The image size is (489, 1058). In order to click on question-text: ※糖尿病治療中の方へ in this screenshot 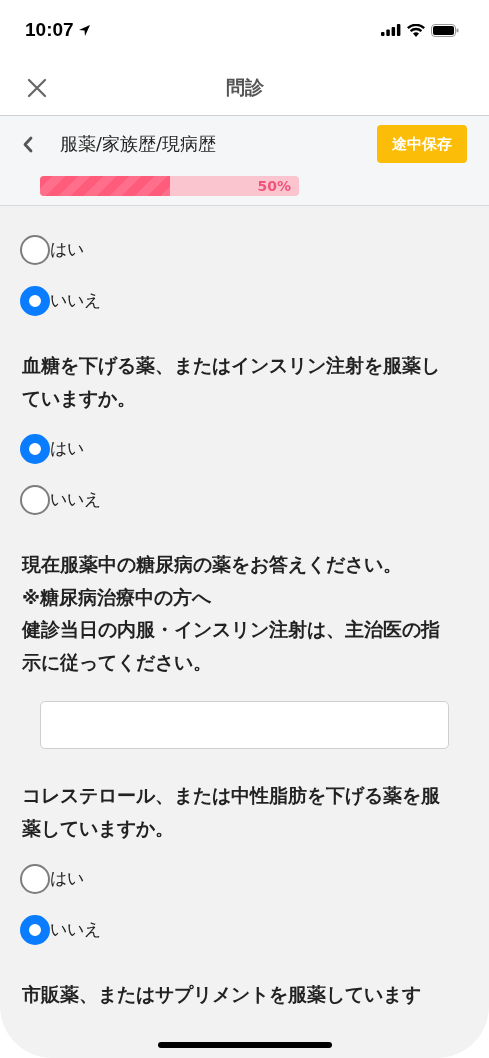, I will do `click(117, 597)`.